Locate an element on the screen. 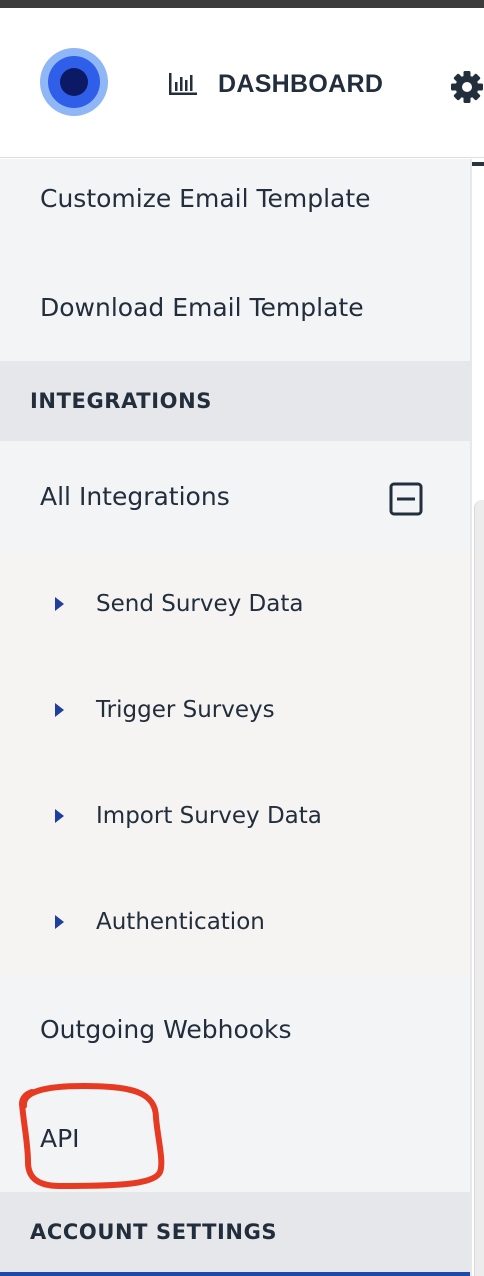  collapse-minus-icon is located at coordinates (406, 499).